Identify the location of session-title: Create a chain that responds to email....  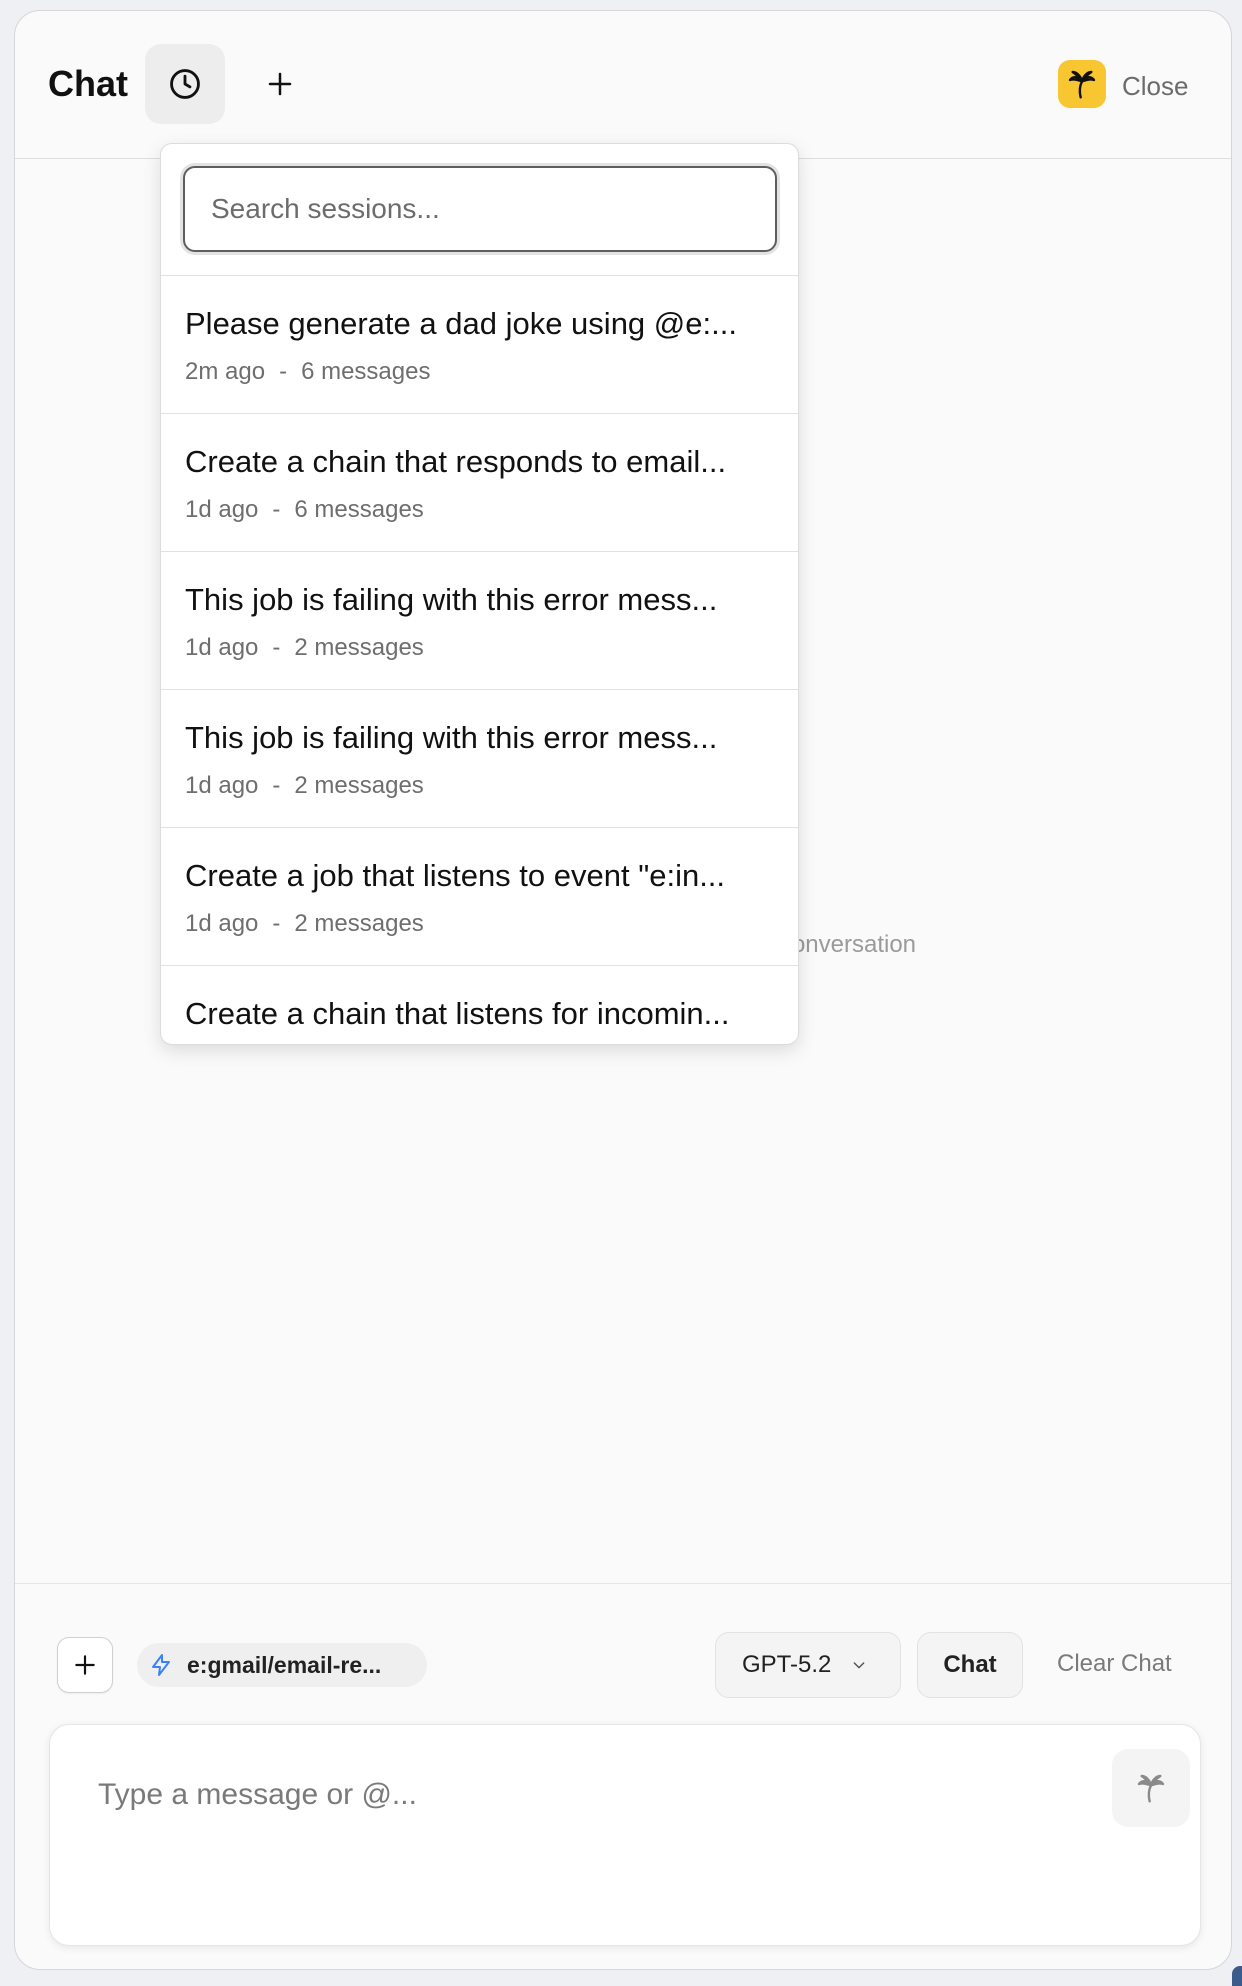
(456, 461).